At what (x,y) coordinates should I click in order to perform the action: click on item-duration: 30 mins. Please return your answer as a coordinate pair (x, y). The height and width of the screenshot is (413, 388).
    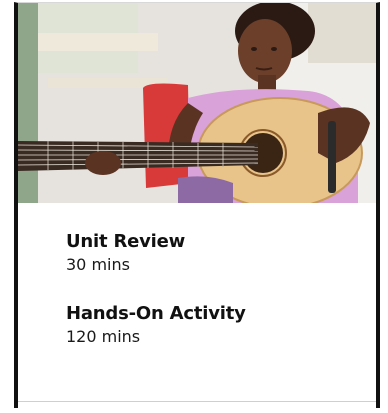
    Looking at the image, I should click on (98, 264).